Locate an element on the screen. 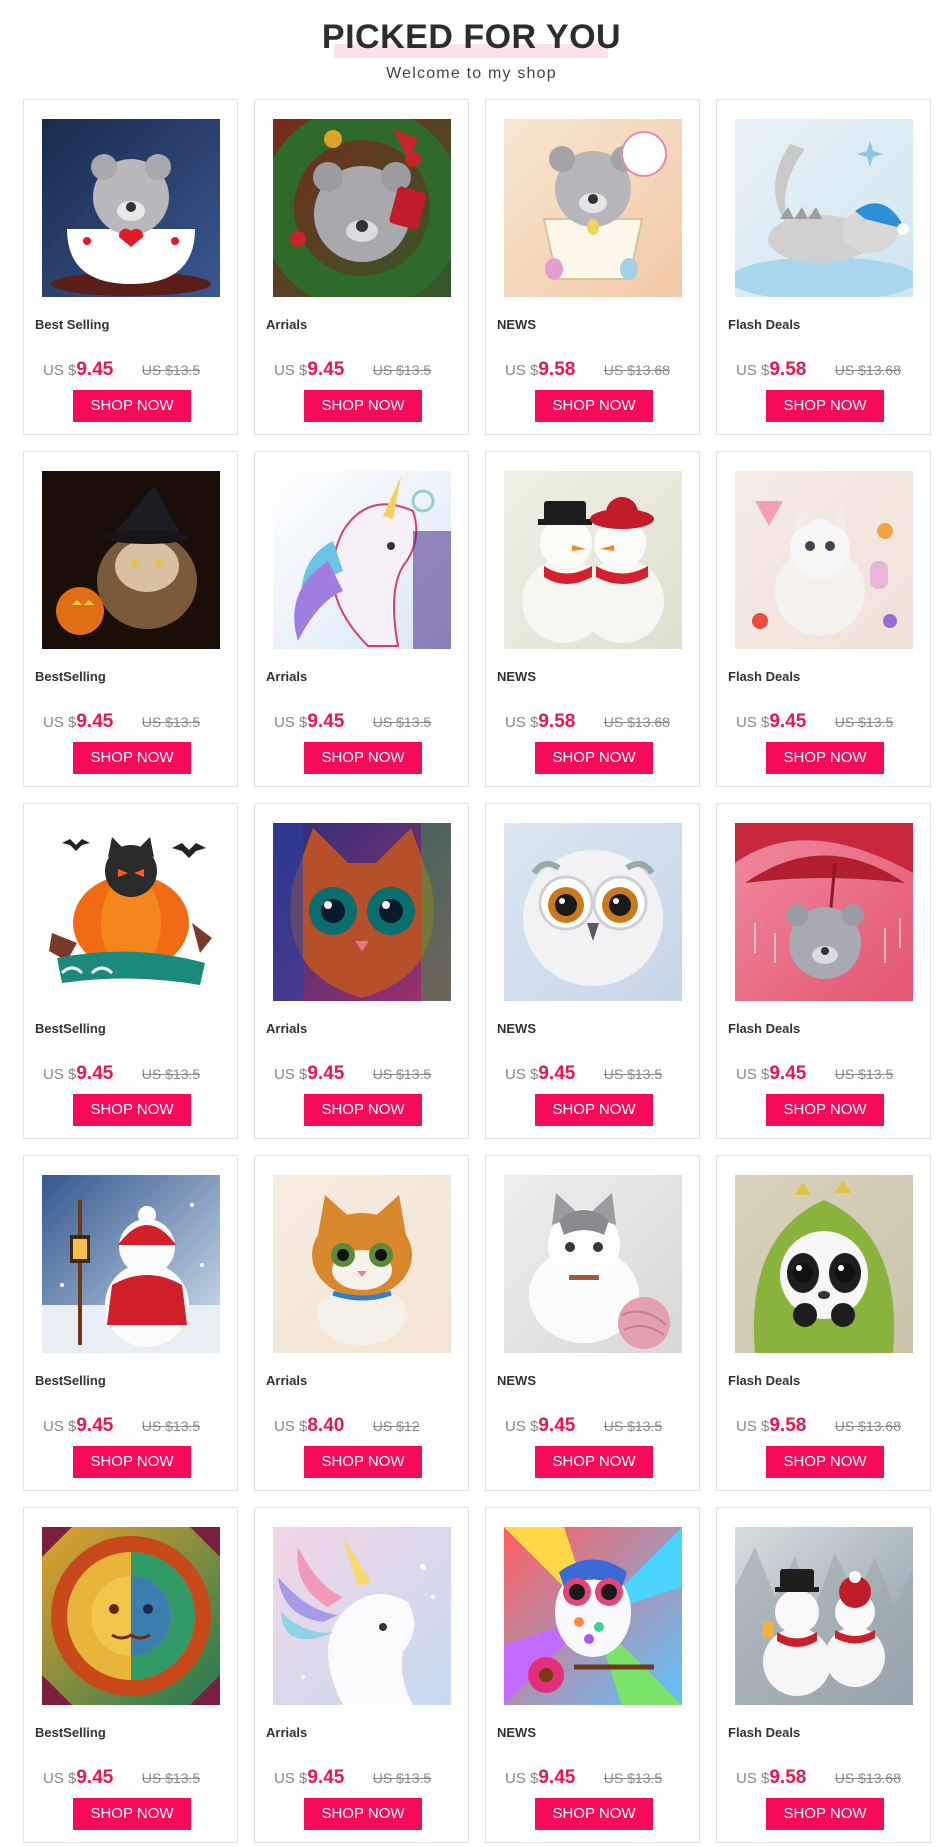 Image resolution: width=943 pixels, height=1847 pixels. product-card: Best Selling US $9.45 US $13.5 SHOP NOW is located at coordinates (130, 267).